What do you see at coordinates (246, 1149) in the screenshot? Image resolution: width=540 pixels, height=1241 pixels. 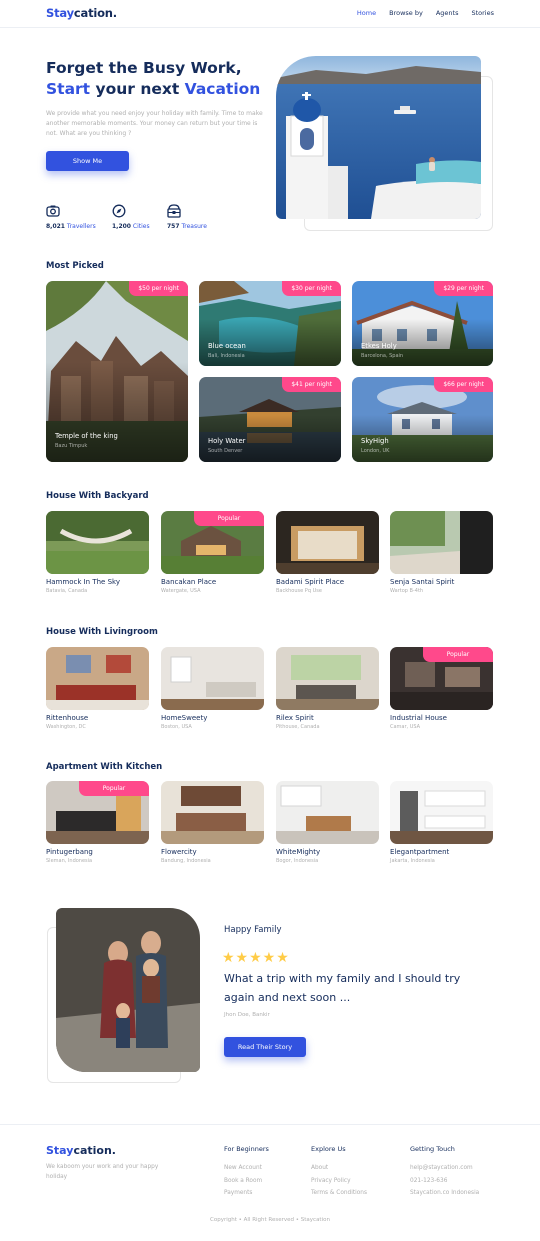 I see `footer-heading: For Beginners` at bounding box center [246, 1149].